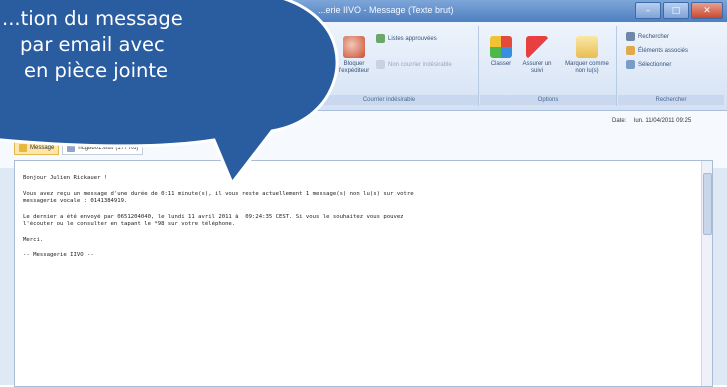 The width and height of the screenshot is (727, 387). Describe the element at coordinates (92, 18) in the screenshot. I see `callout-line-1: ...tion du message` at that location.